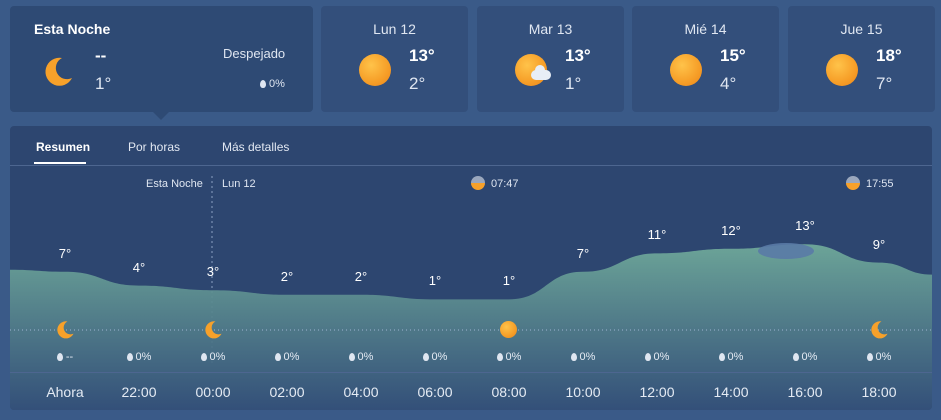  What do you see at coordinates (805, 392) in the screenshot?
I see `hour-label: 16:00` at bounding box center [805, 392].